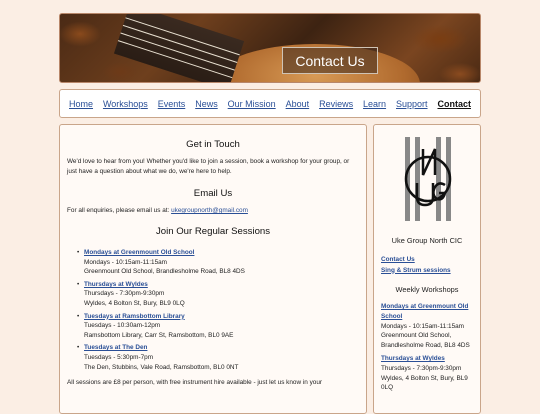 The height and width of the screenshot is (414, 540). What do you see at coordinates (221, 285) in the screenshot?
I see `session-link: Thursdays at Wyldes` at bounding box center [221, 285].